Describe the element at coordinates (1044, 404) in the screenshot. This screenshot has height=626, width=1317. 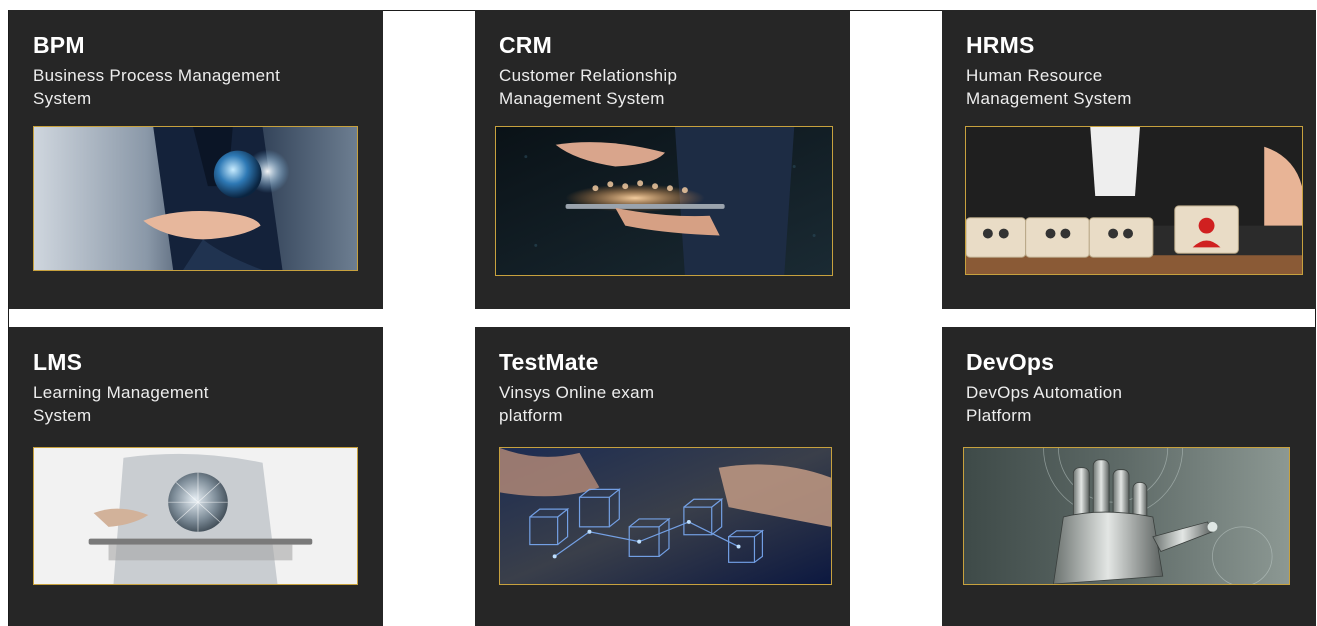
I see `card-subtitle: DevOps Automation Platform` at that location.